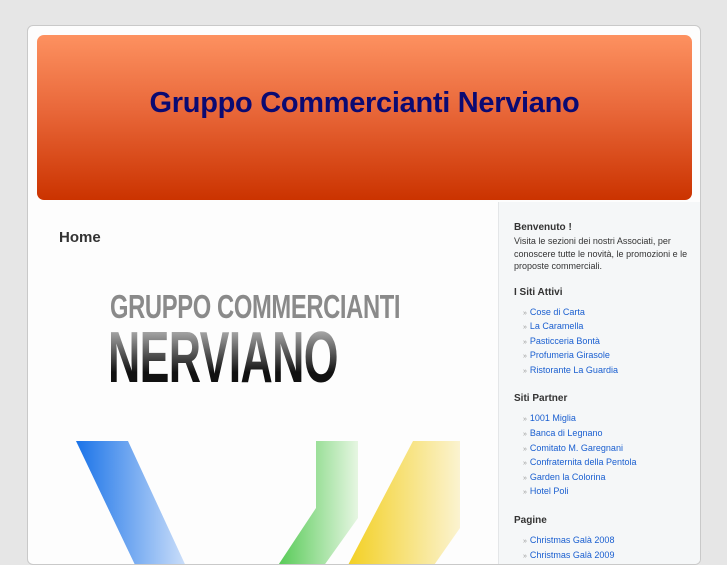 The width and height of the screenshot is (727, 565). I want to click on list-item: » Comitato M. Garegnani, so click(611, 448).